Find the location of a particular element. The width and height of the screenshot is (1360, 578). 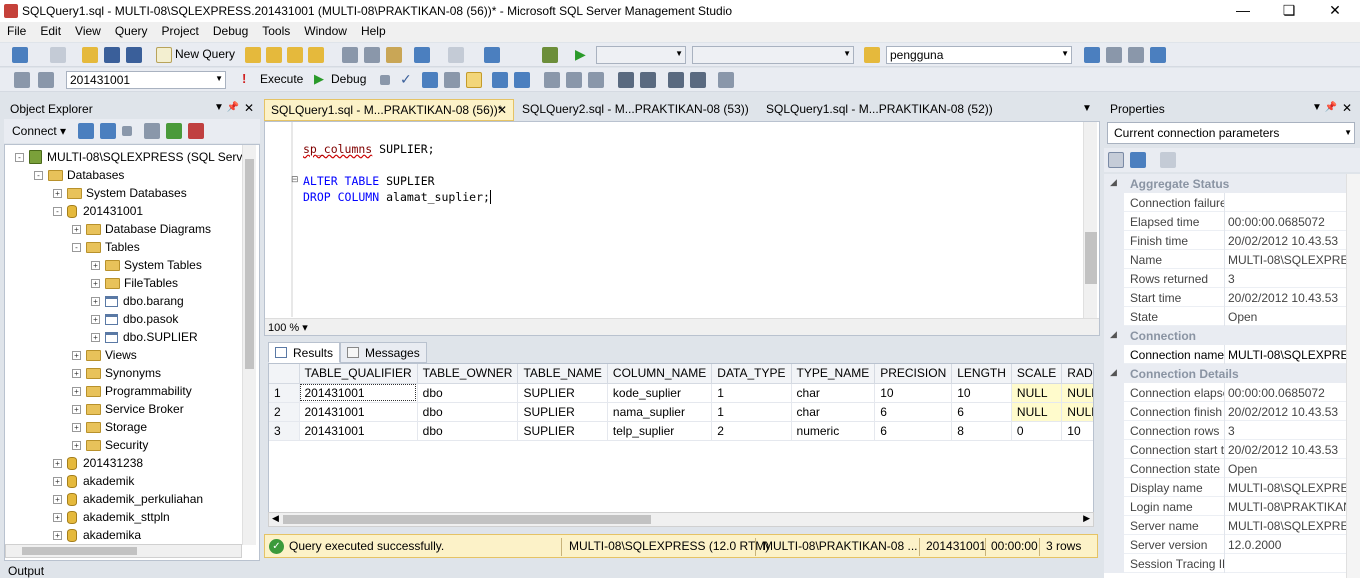

connect-icon is located at coordinates (22, 80).